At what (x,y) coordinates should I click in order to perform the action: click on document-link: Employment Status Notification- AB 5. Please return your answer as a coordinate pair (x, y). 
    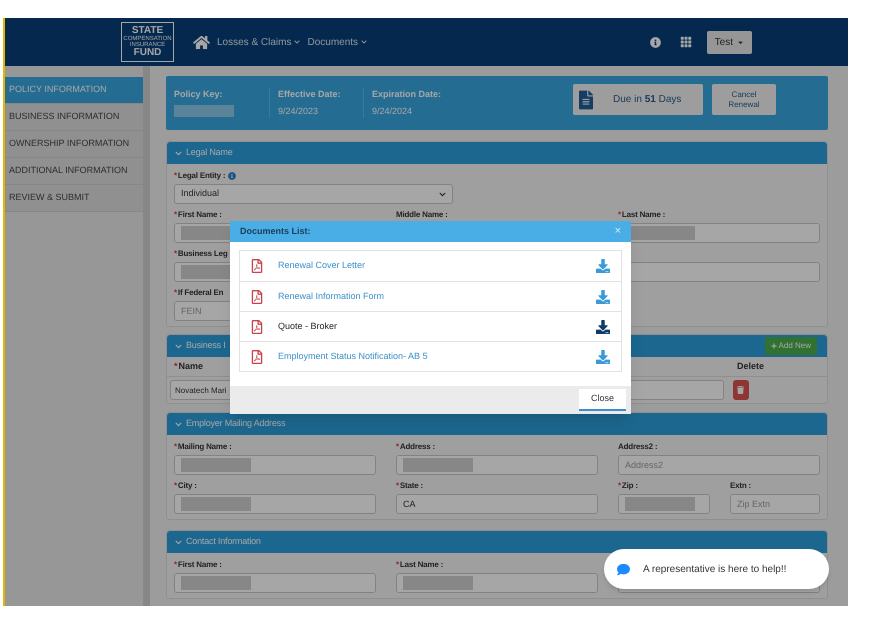
    Looking at the image, I should click on (353, 357).